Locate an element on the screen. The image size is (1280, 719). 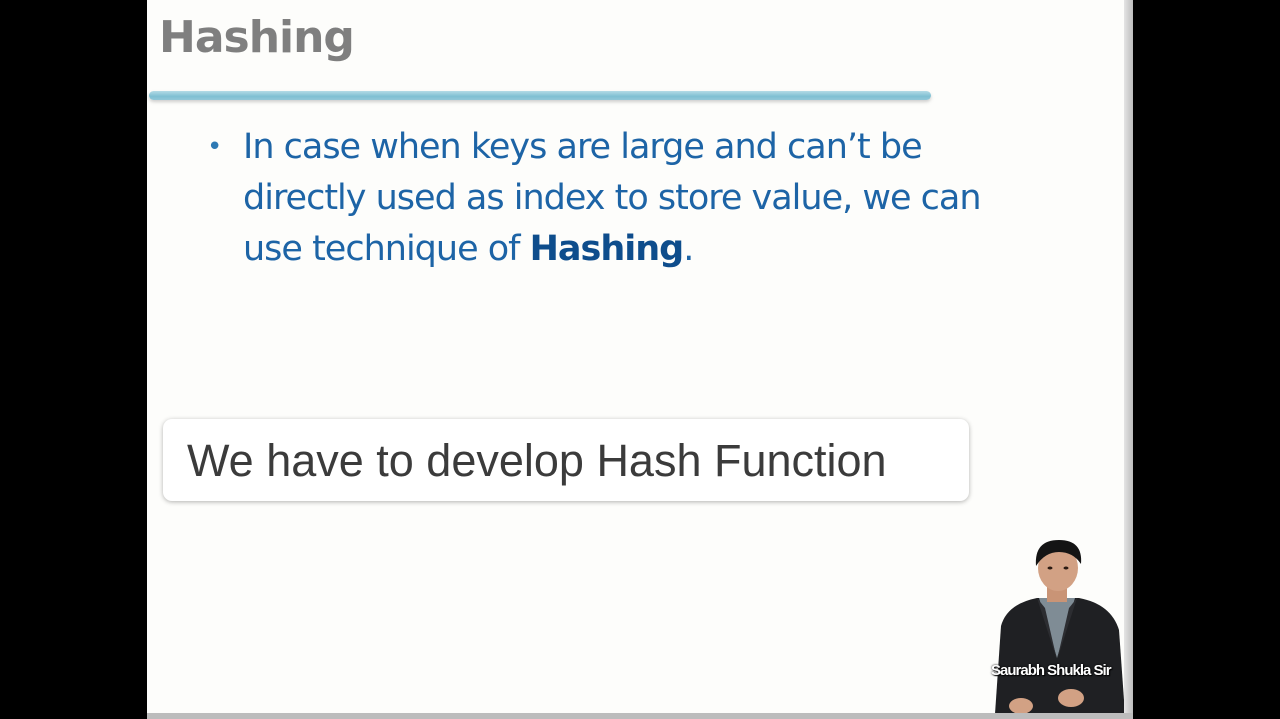
presenter-video-thumbnail: Saurabh Shukla Sir is located at coordinates (1057, 626).